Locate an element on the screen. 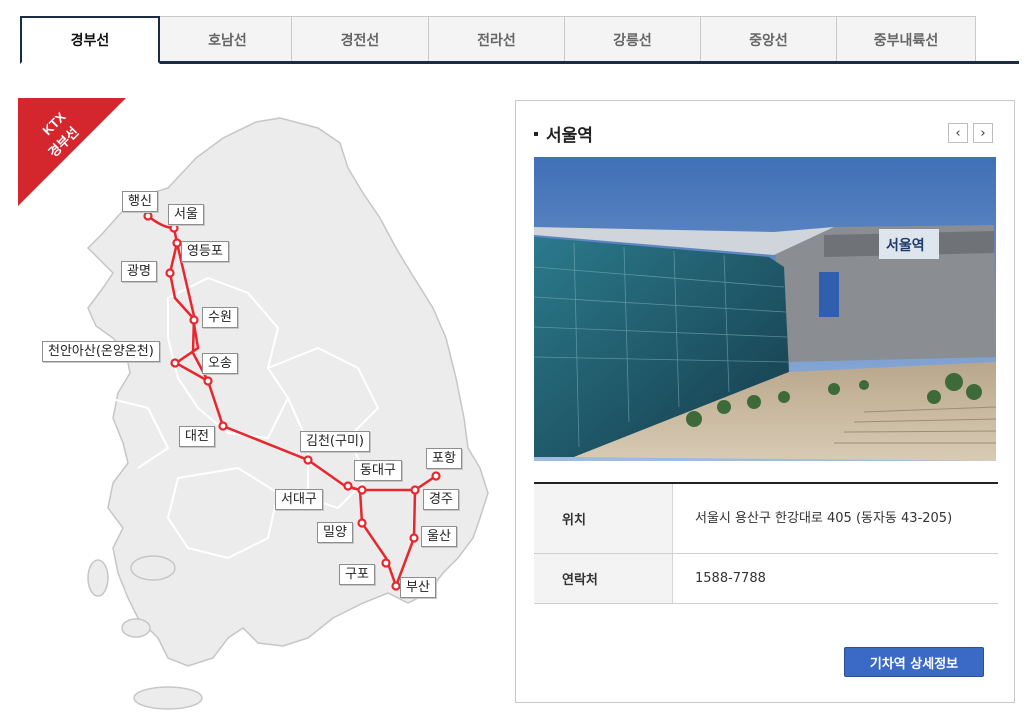 This screenshot has height=721, width=1025. next-station-button: › is located at coordinates (983, 133).